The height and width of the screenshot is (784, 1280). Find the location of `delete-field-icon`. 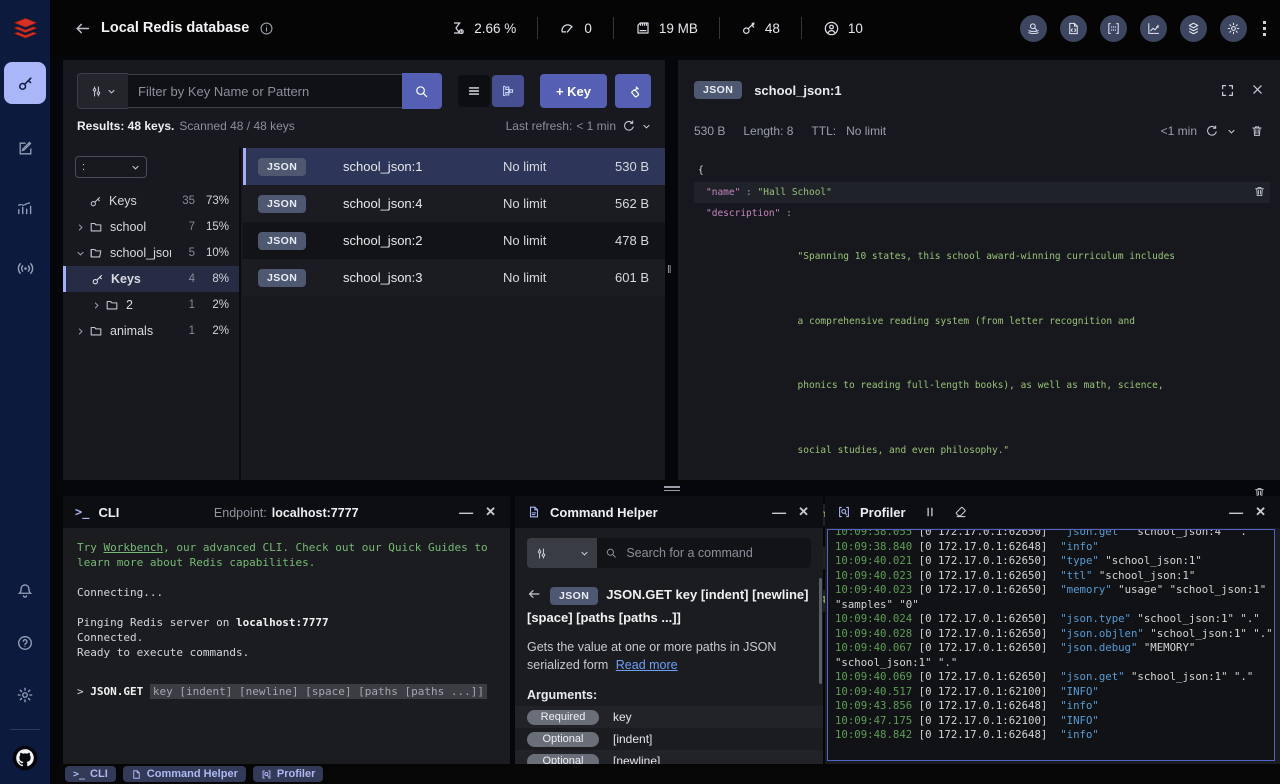

delete-field-icon is located at coordinates (1259, 194).